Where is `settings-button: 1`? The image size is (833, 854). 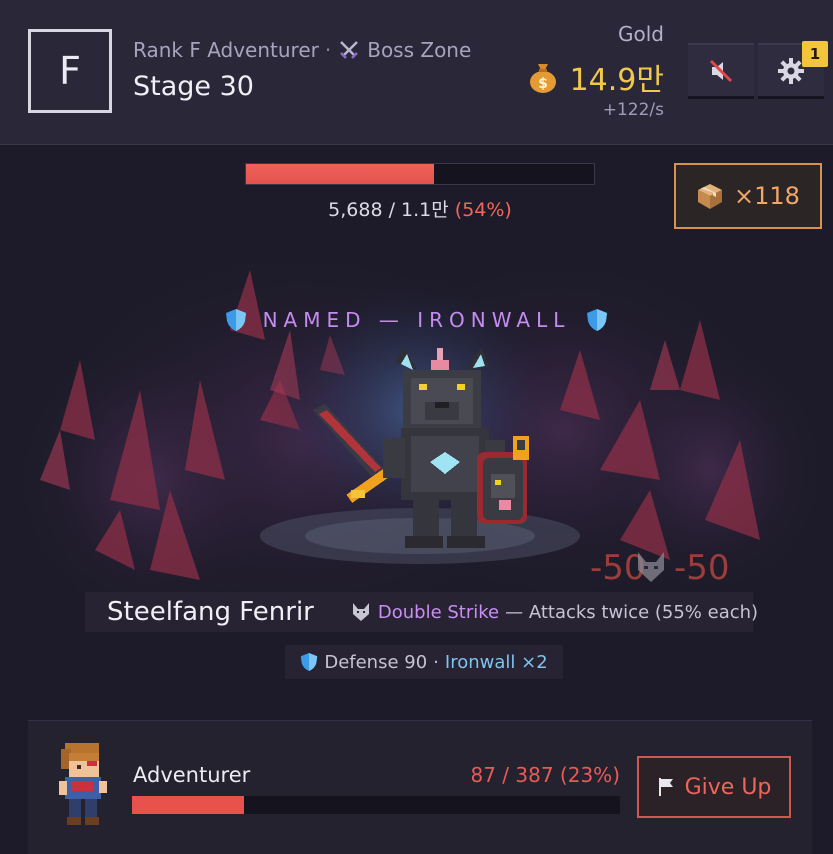
settings-button: 1 is located at coordinates (793, 70).